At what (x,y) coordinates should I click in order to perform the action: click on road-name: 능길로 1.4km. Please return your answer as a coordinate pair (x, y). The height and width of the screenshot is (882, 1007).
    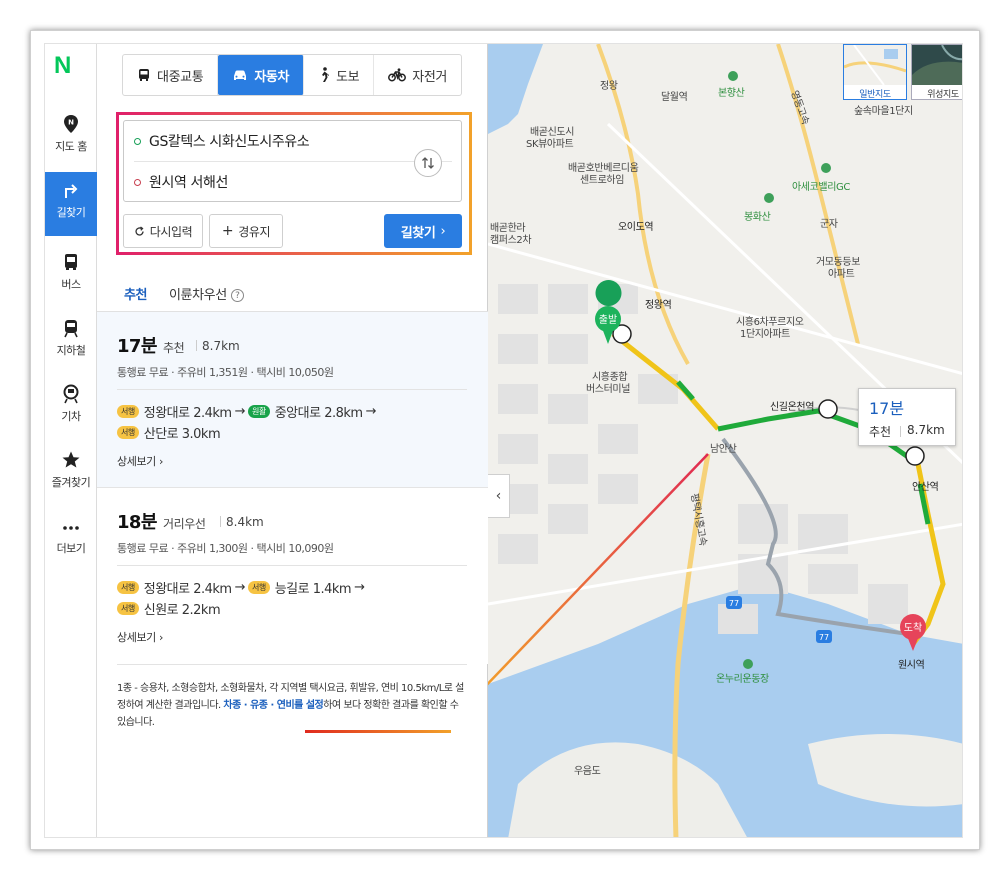
    Looking at the image, I should click on (313, 589).